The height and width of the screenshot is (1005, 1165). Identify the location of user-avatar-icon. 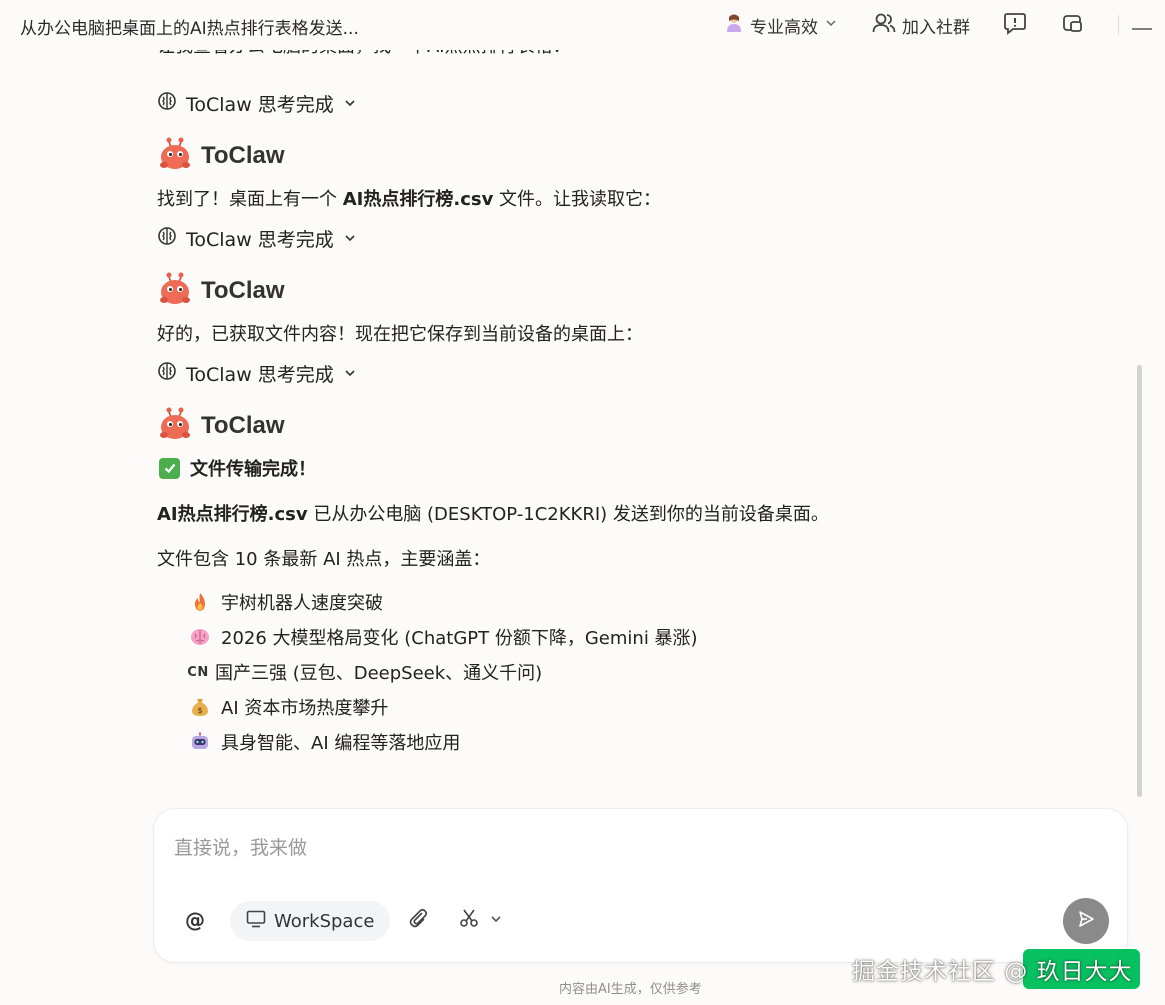
(734, 25).